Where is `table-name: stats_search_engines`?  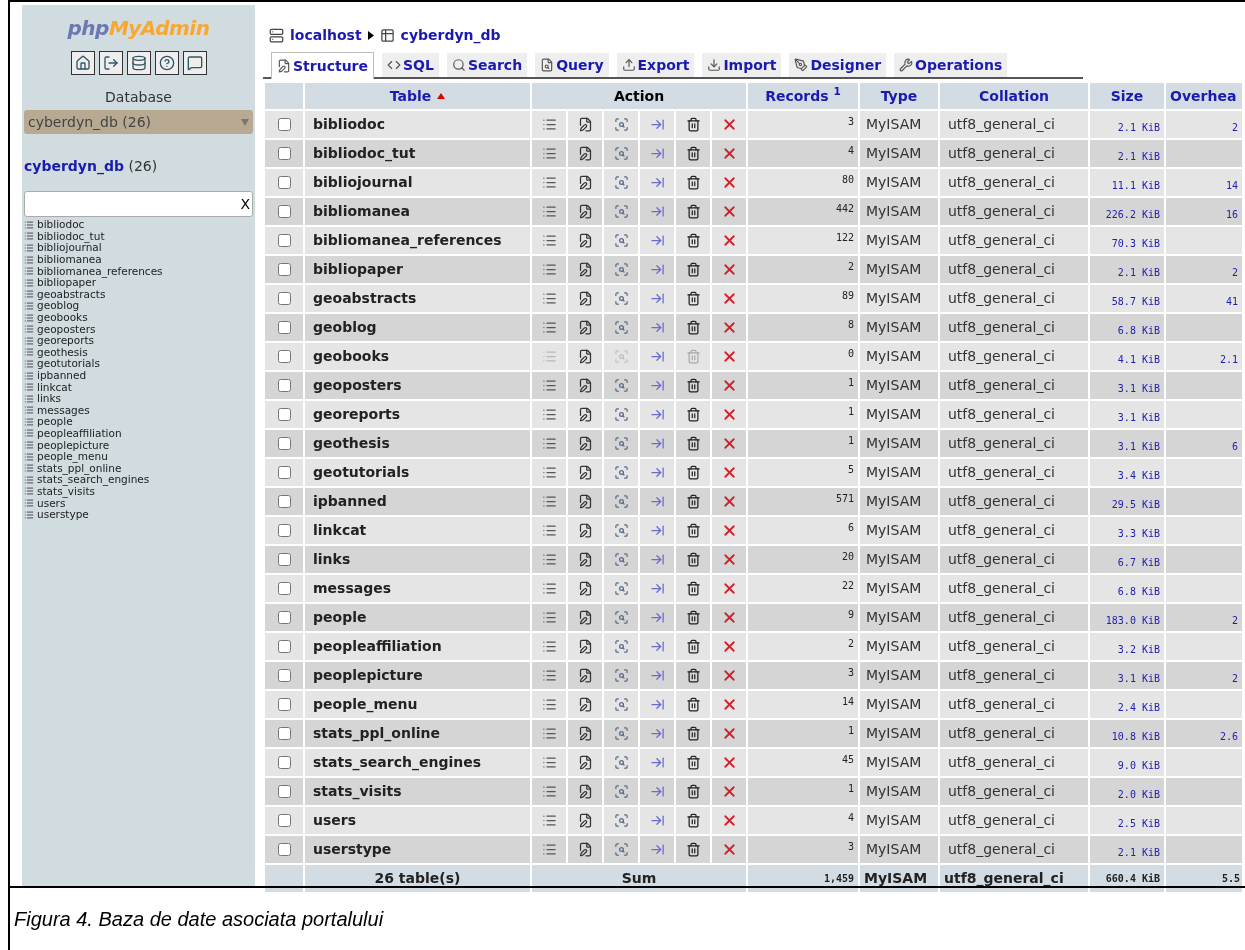 table-name: stats_search_engines is located at coordinates (417, 762).